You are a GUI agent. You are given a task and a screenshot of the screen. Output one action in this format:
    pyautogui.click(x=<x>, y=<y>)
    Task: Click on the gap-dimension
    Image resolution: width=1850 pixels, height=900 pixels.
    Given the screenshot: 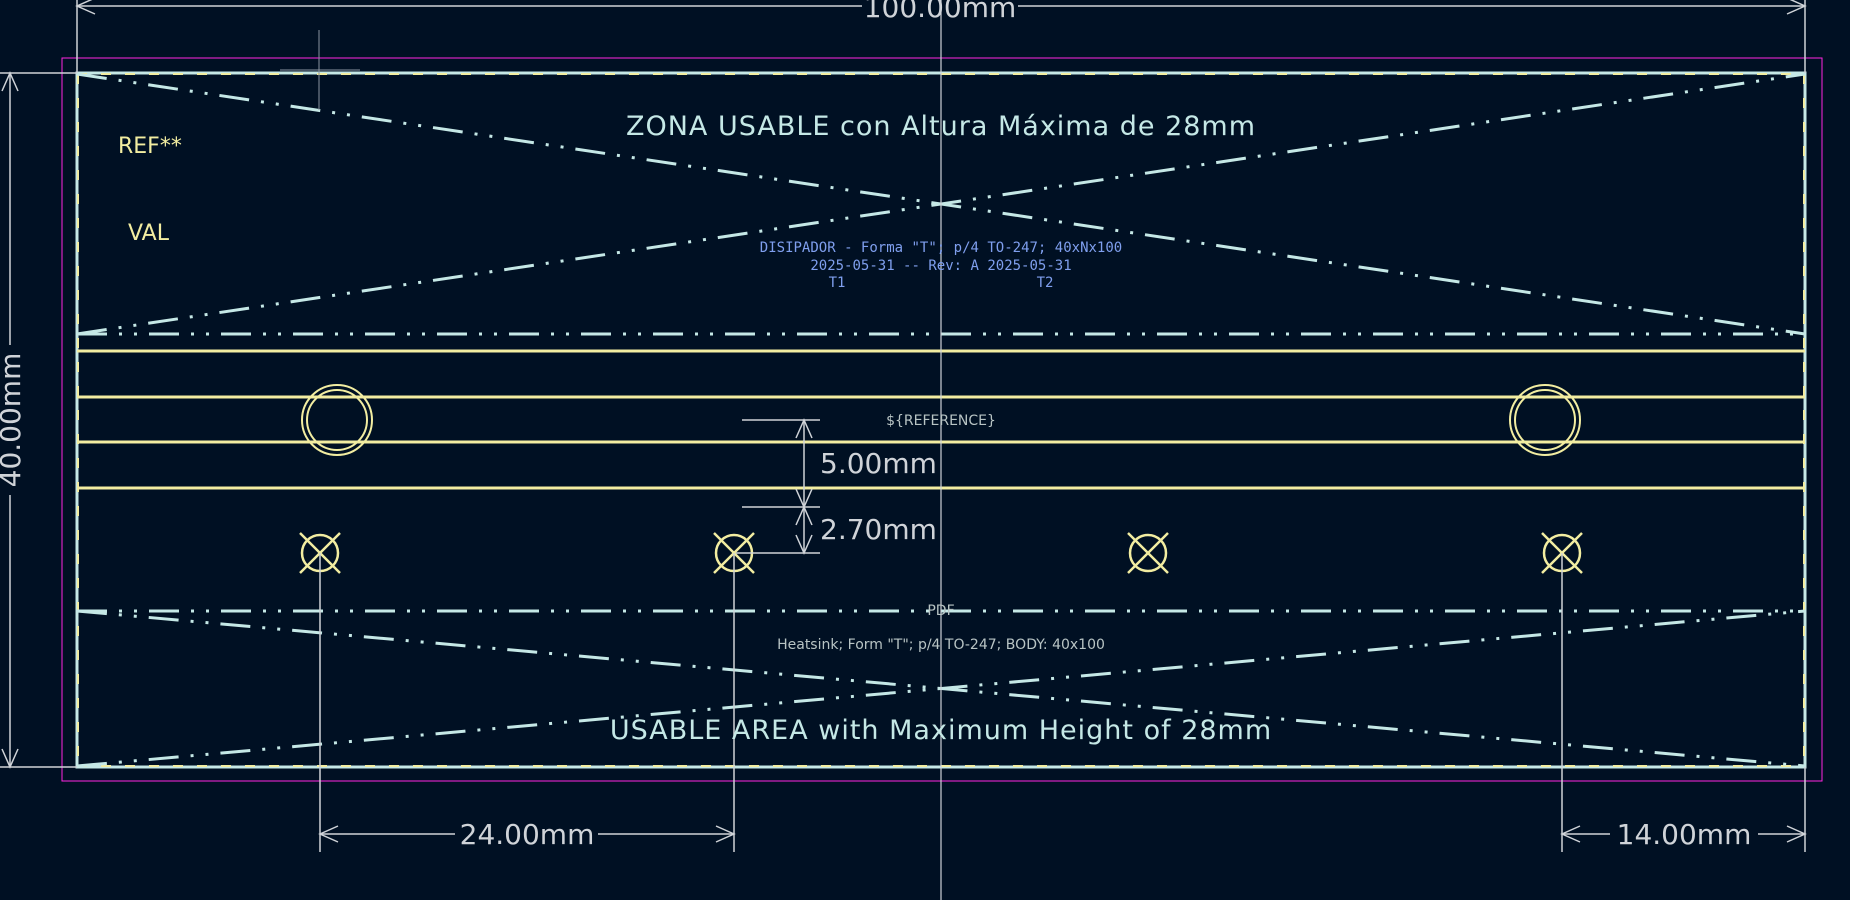 What is the action you would take?
    pyautogui.click(x=778, y=530)
    